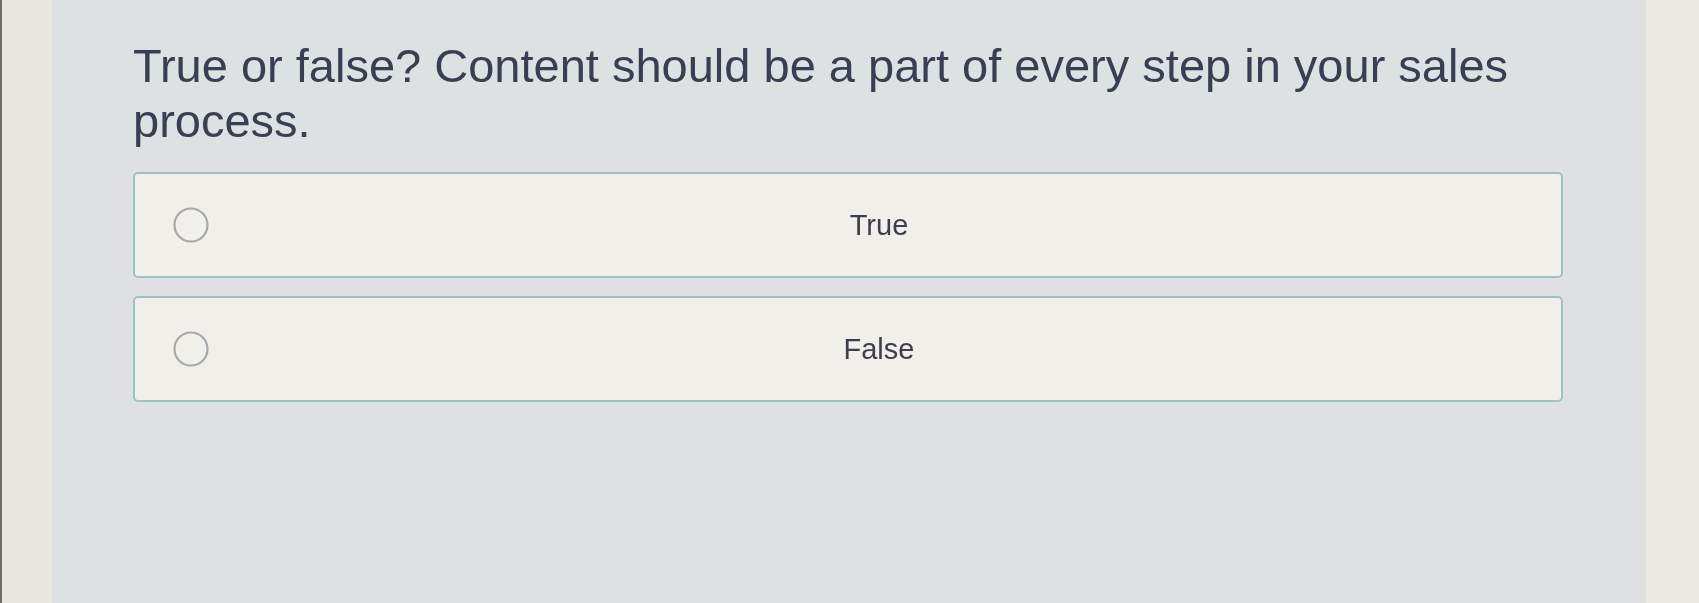 This screenshot has height=603, width=1699. Describe the element at coordinates (848, 349) in the screenshot. I see `answer-option: False` at that location.